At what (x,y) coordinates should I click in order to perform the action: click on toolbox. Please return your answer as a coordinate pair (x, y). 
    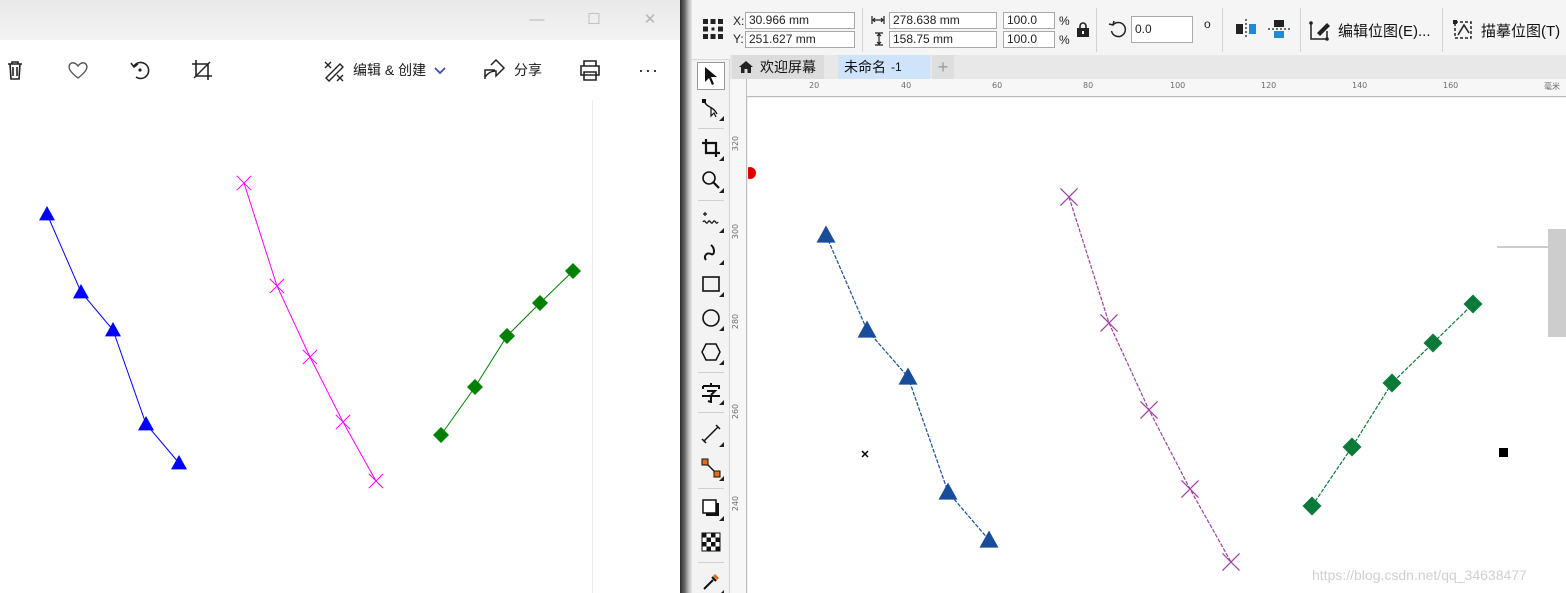
    Looking at the image, I should click on (711, 326).